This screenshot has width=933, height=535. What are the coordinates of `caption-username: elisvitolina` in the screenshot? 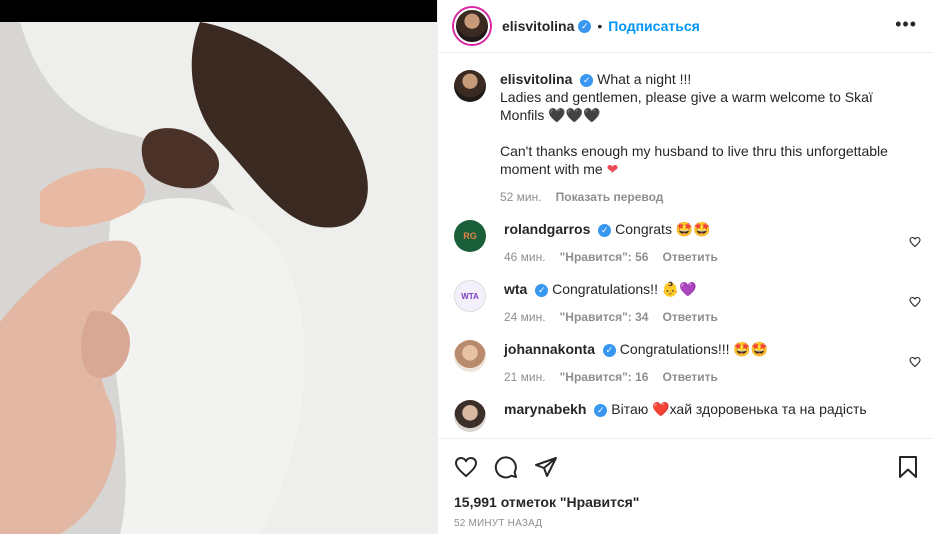 It's located at (536, 79).